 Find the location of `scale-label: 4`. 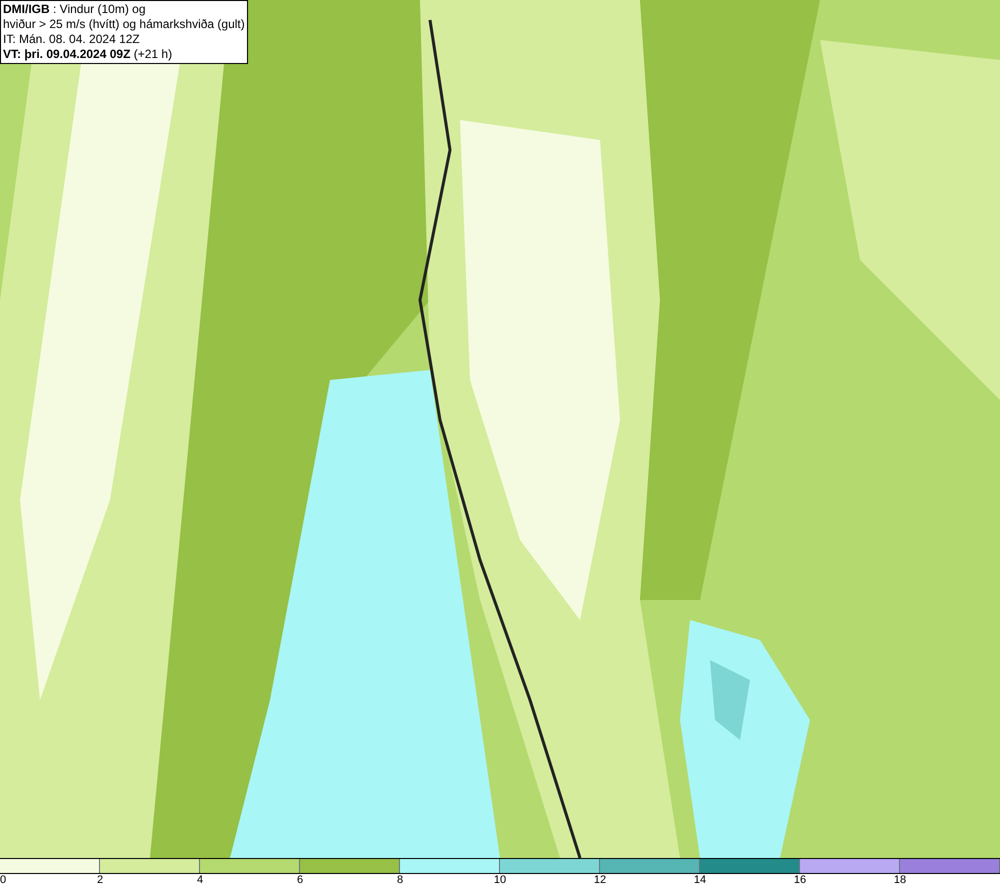

scale-label: 4 is located at coordinates (200, 880).